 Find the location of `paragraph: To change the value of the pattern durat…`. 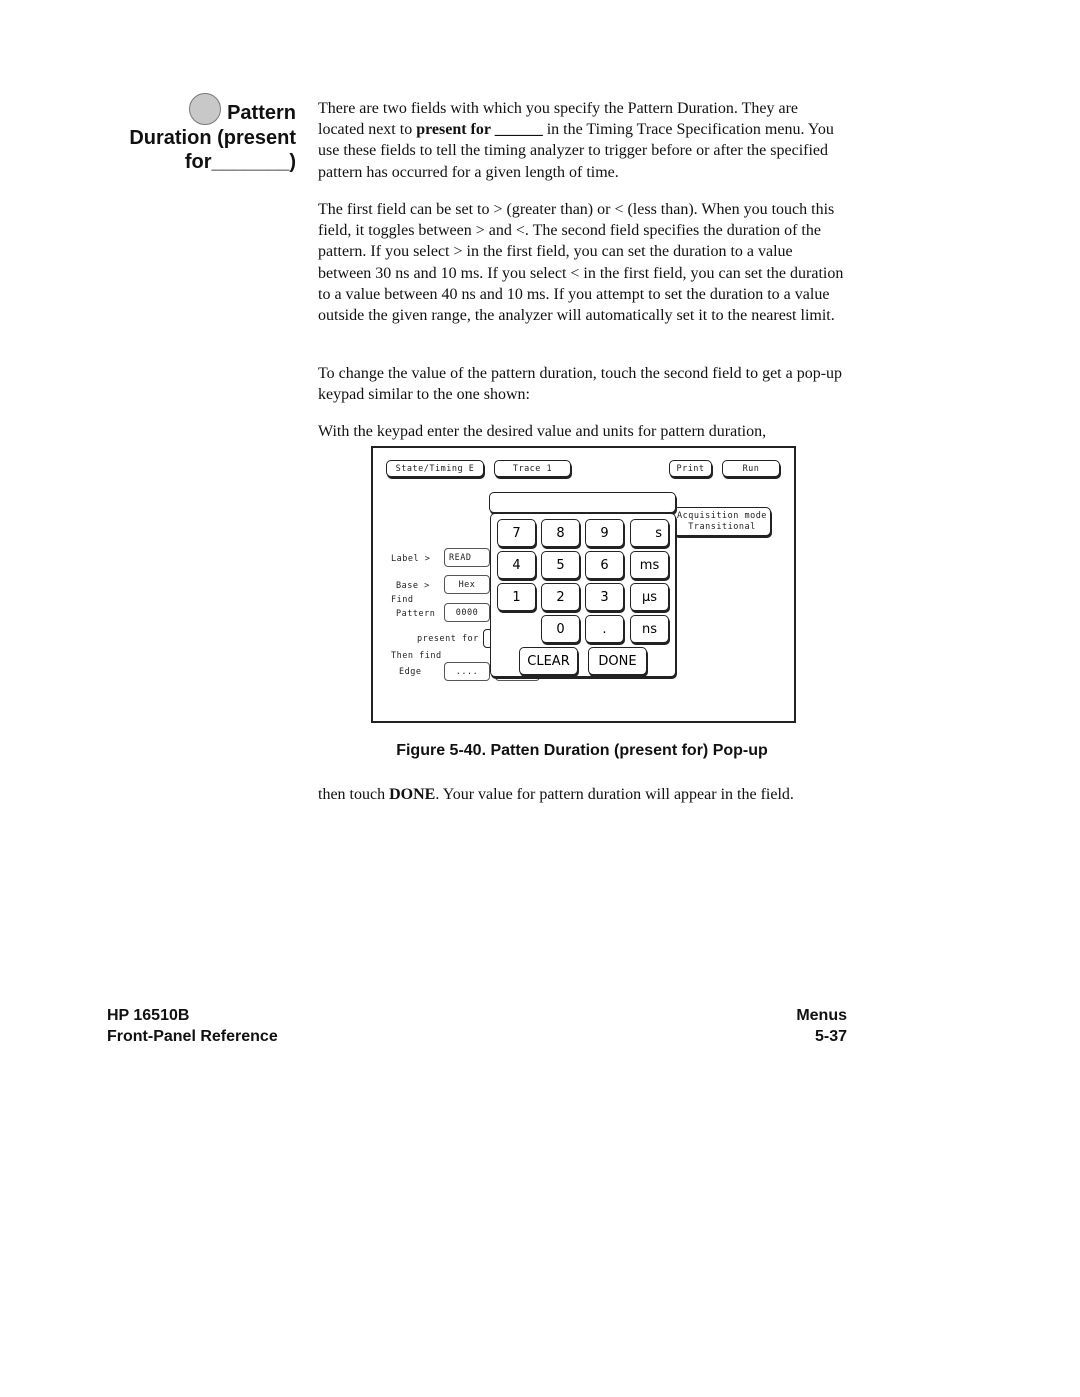

paragraph: To change the value of the pattern durat… is located at coordinates (580, 384).